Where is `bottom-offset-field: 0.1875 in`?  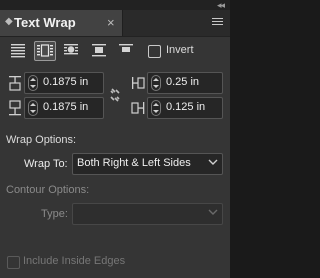
bottom-offset-field: 0.1875 in is located at coordinates (64, 108).